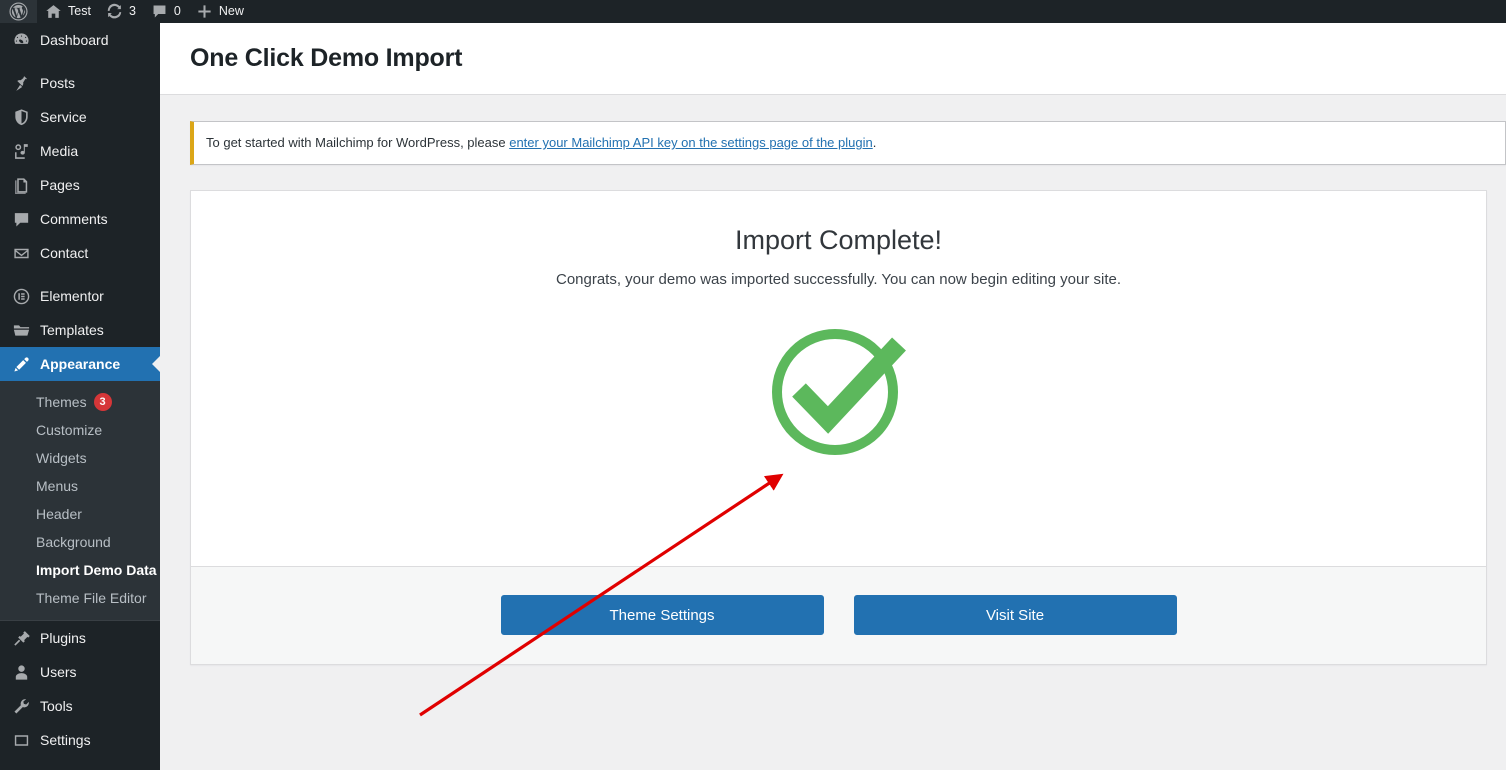 This screenshot has height=770, width=1506. Describe the element at coordinates (21, 40) in the screenshot. I see `dashboard-icon` at that location.